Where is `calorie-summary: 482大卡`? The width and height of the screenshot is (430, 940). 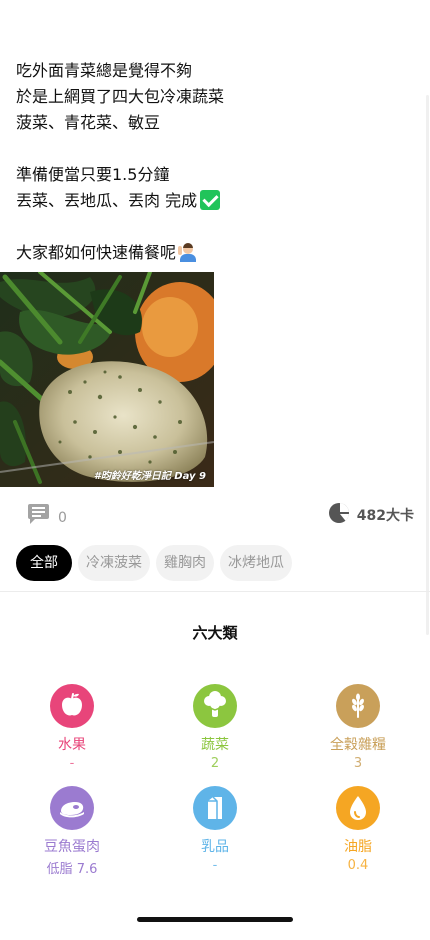
calorie-summary: 482大卡 is located at coordinates (371, 513).